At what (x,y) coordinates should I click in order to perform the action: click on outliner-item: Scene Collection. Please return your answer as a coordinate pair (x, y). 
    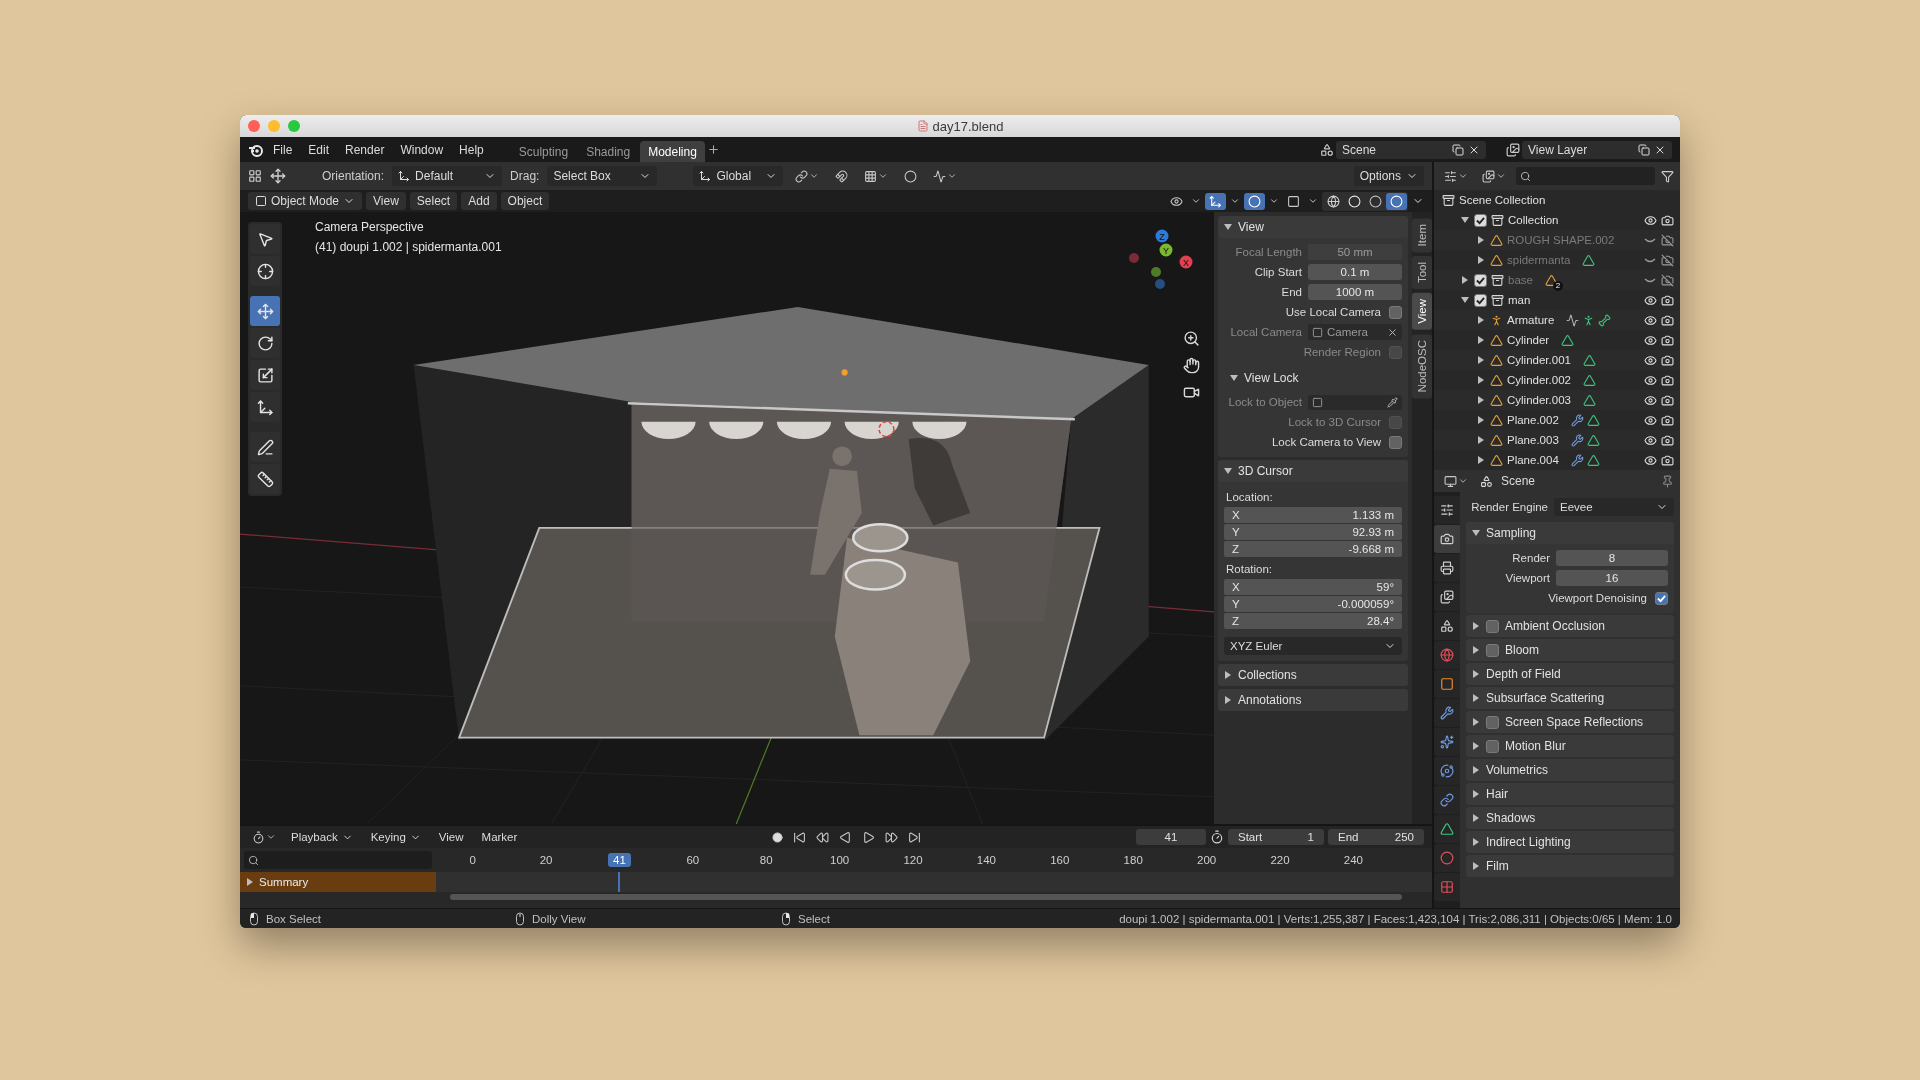
    Looking at the image, I should click on (1502, 200).